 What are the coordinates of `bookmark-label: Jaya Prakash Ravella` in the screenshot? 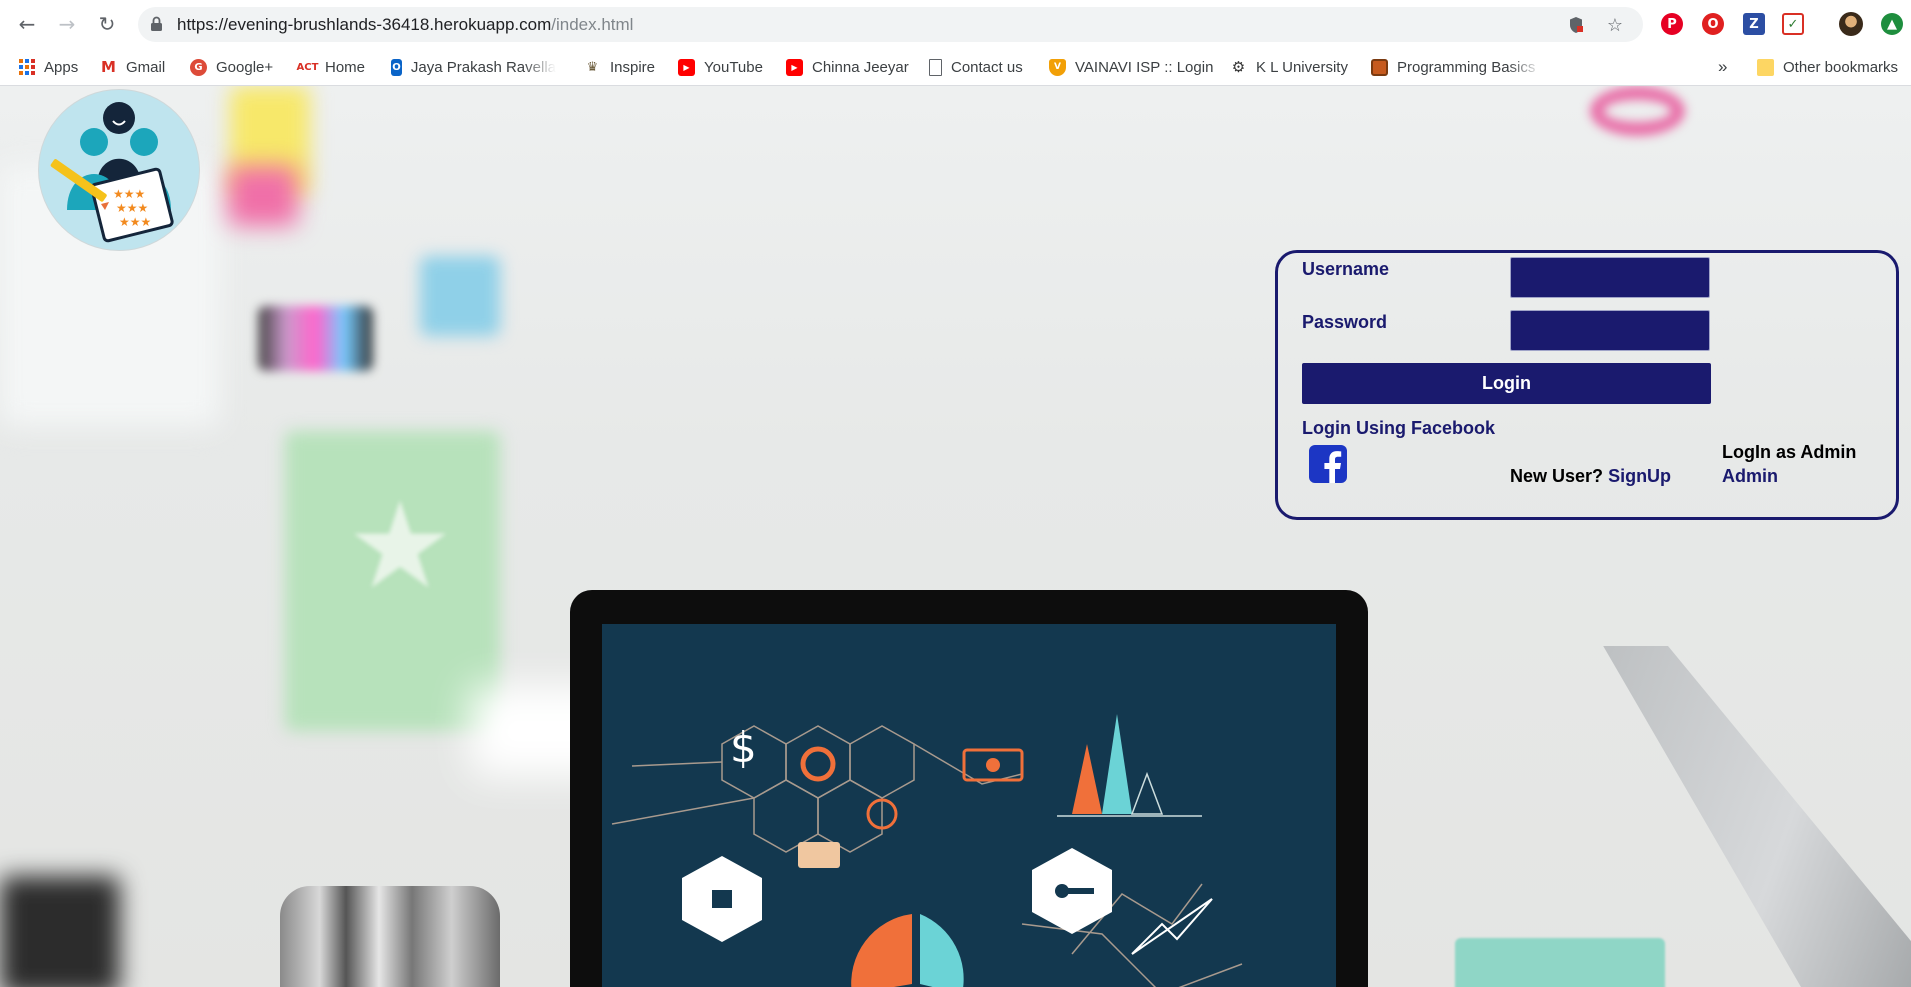 It's located at (483, 67).